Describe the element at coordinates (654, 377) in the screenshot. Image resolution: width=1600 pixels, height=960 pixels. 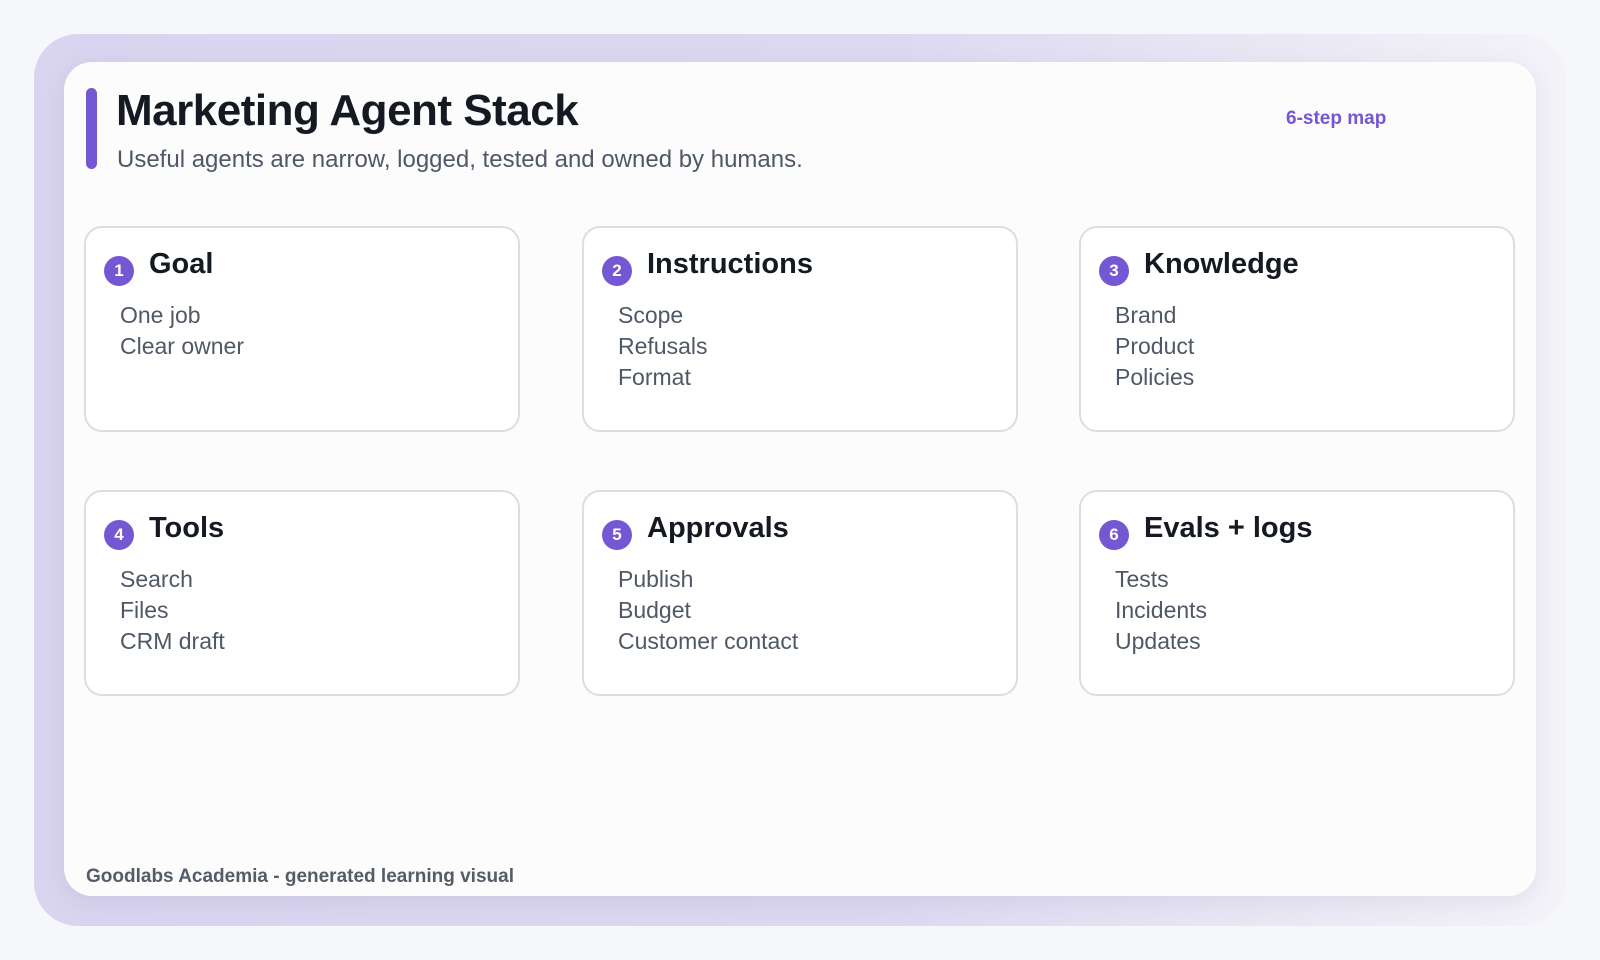
I see `step-item: Format` at that location.